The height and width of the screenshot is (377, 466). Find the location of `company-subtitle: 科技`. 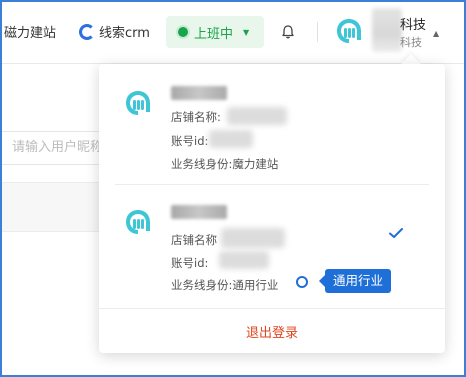

company-subtitle: 科技 is located at coordinates (411, 42).